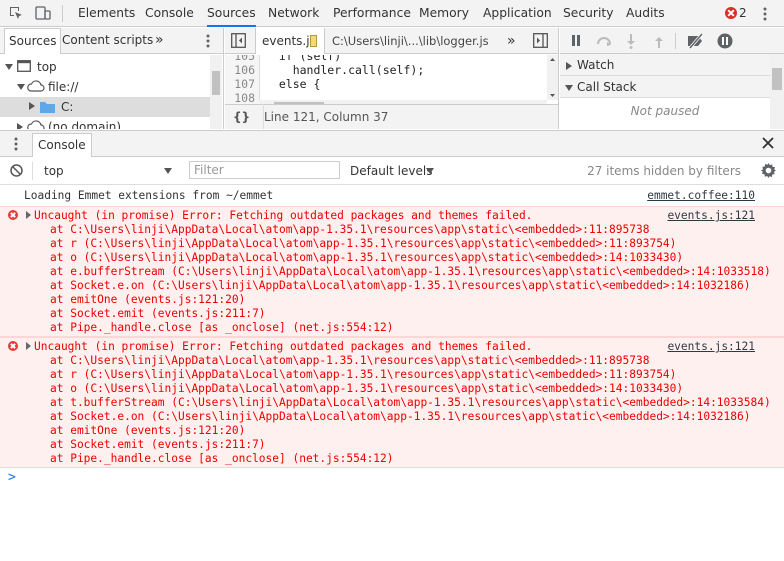 This screenshot has width=784, height=561. What do you see at coordinates (47, 67) in the screenshot?
I see `tree-label: top` at bounding box center [47, 67].